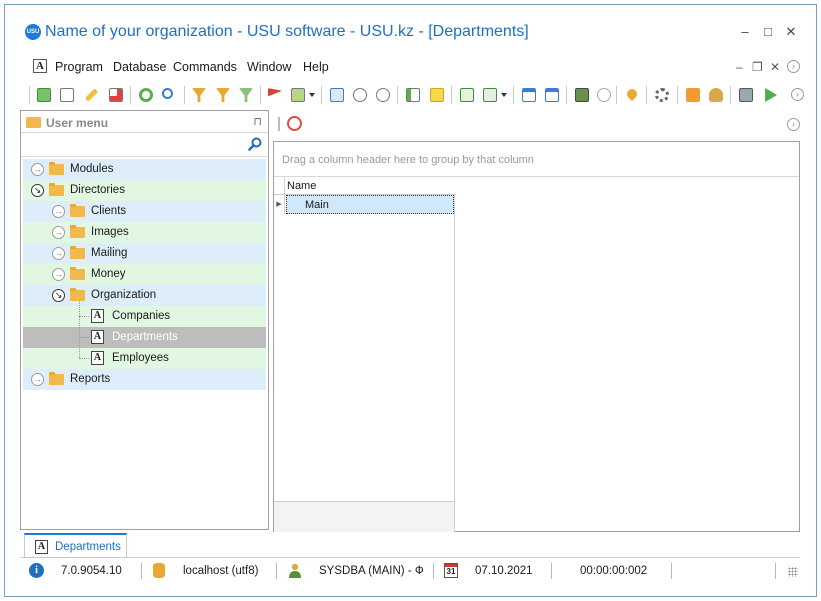  Describe the element at coordinates (316, 67) in the screenshot. I see `menu-help: Help` at that location.